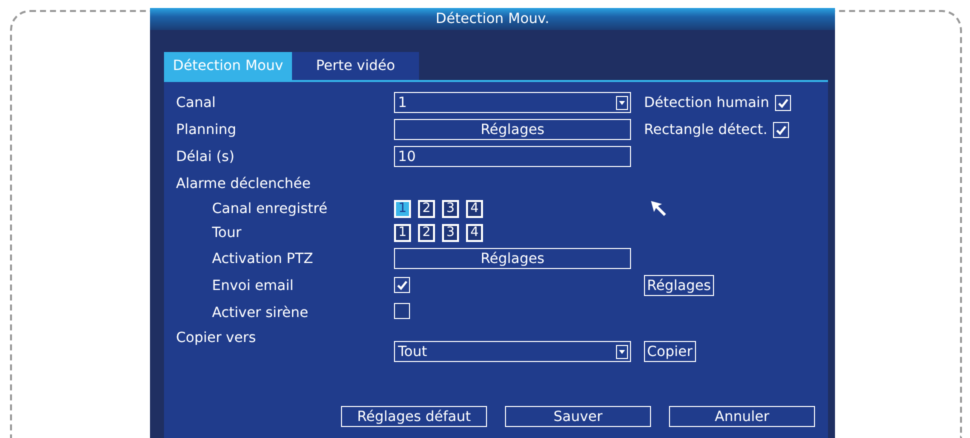 The height and width of the screenshot is (438, 970). What do you see at coordinates (216, 338) in the screenshot?
I see `field-label: Copier vers` at bounding box center [216, 338].